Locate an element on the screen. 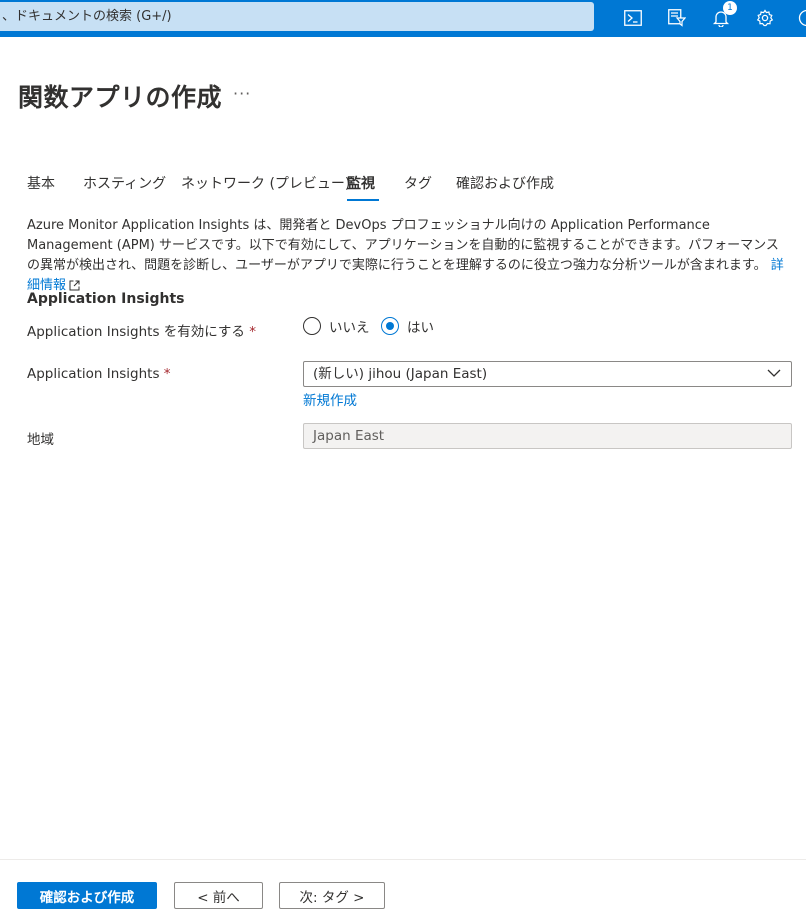  enable-ai-label: Application Insights を有効にする * is located at coordinates (141, 330).